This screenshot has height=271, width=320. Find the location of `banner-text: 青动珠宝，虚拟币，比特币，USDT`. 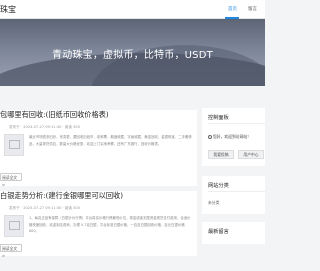

banner-text: 青动珠宝，虚拟币，比特币，USDT is located at coordinates (132, 55).